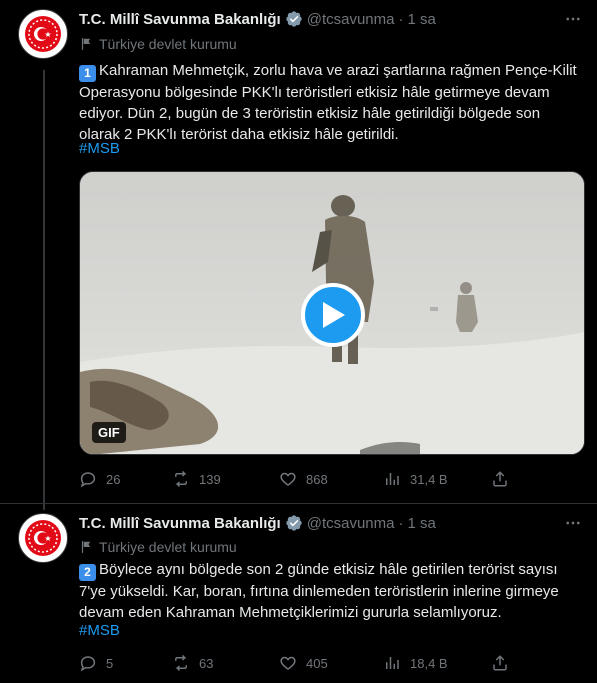 This screenshot has width=597, height=683. What do you see at coordinates (429, 479) in the screenshot?
I see `view-count: 31,4 B` at bounding box center [429, 479].